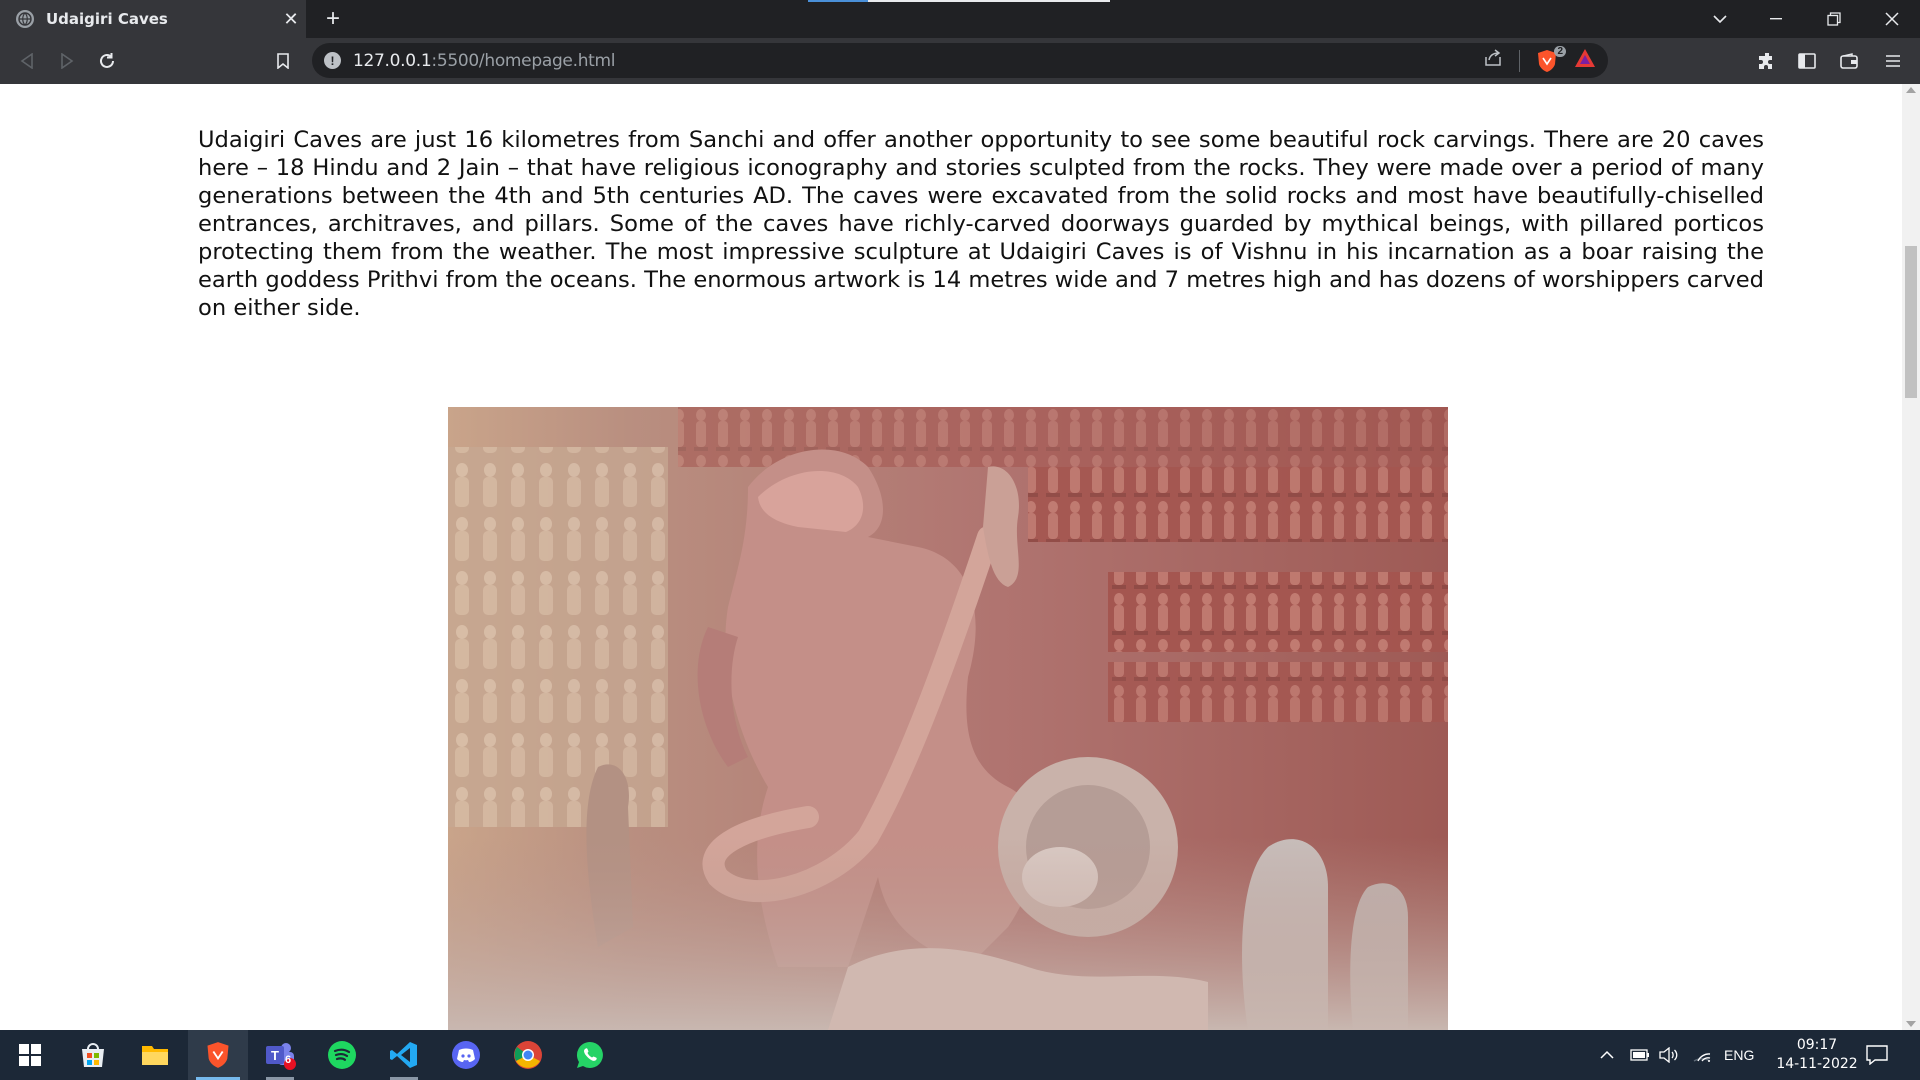  What do you see at coordinates (523, 60) in the screenshot?
I see `url-path: :5500/homepage.html` at bounding box center [523, 60].